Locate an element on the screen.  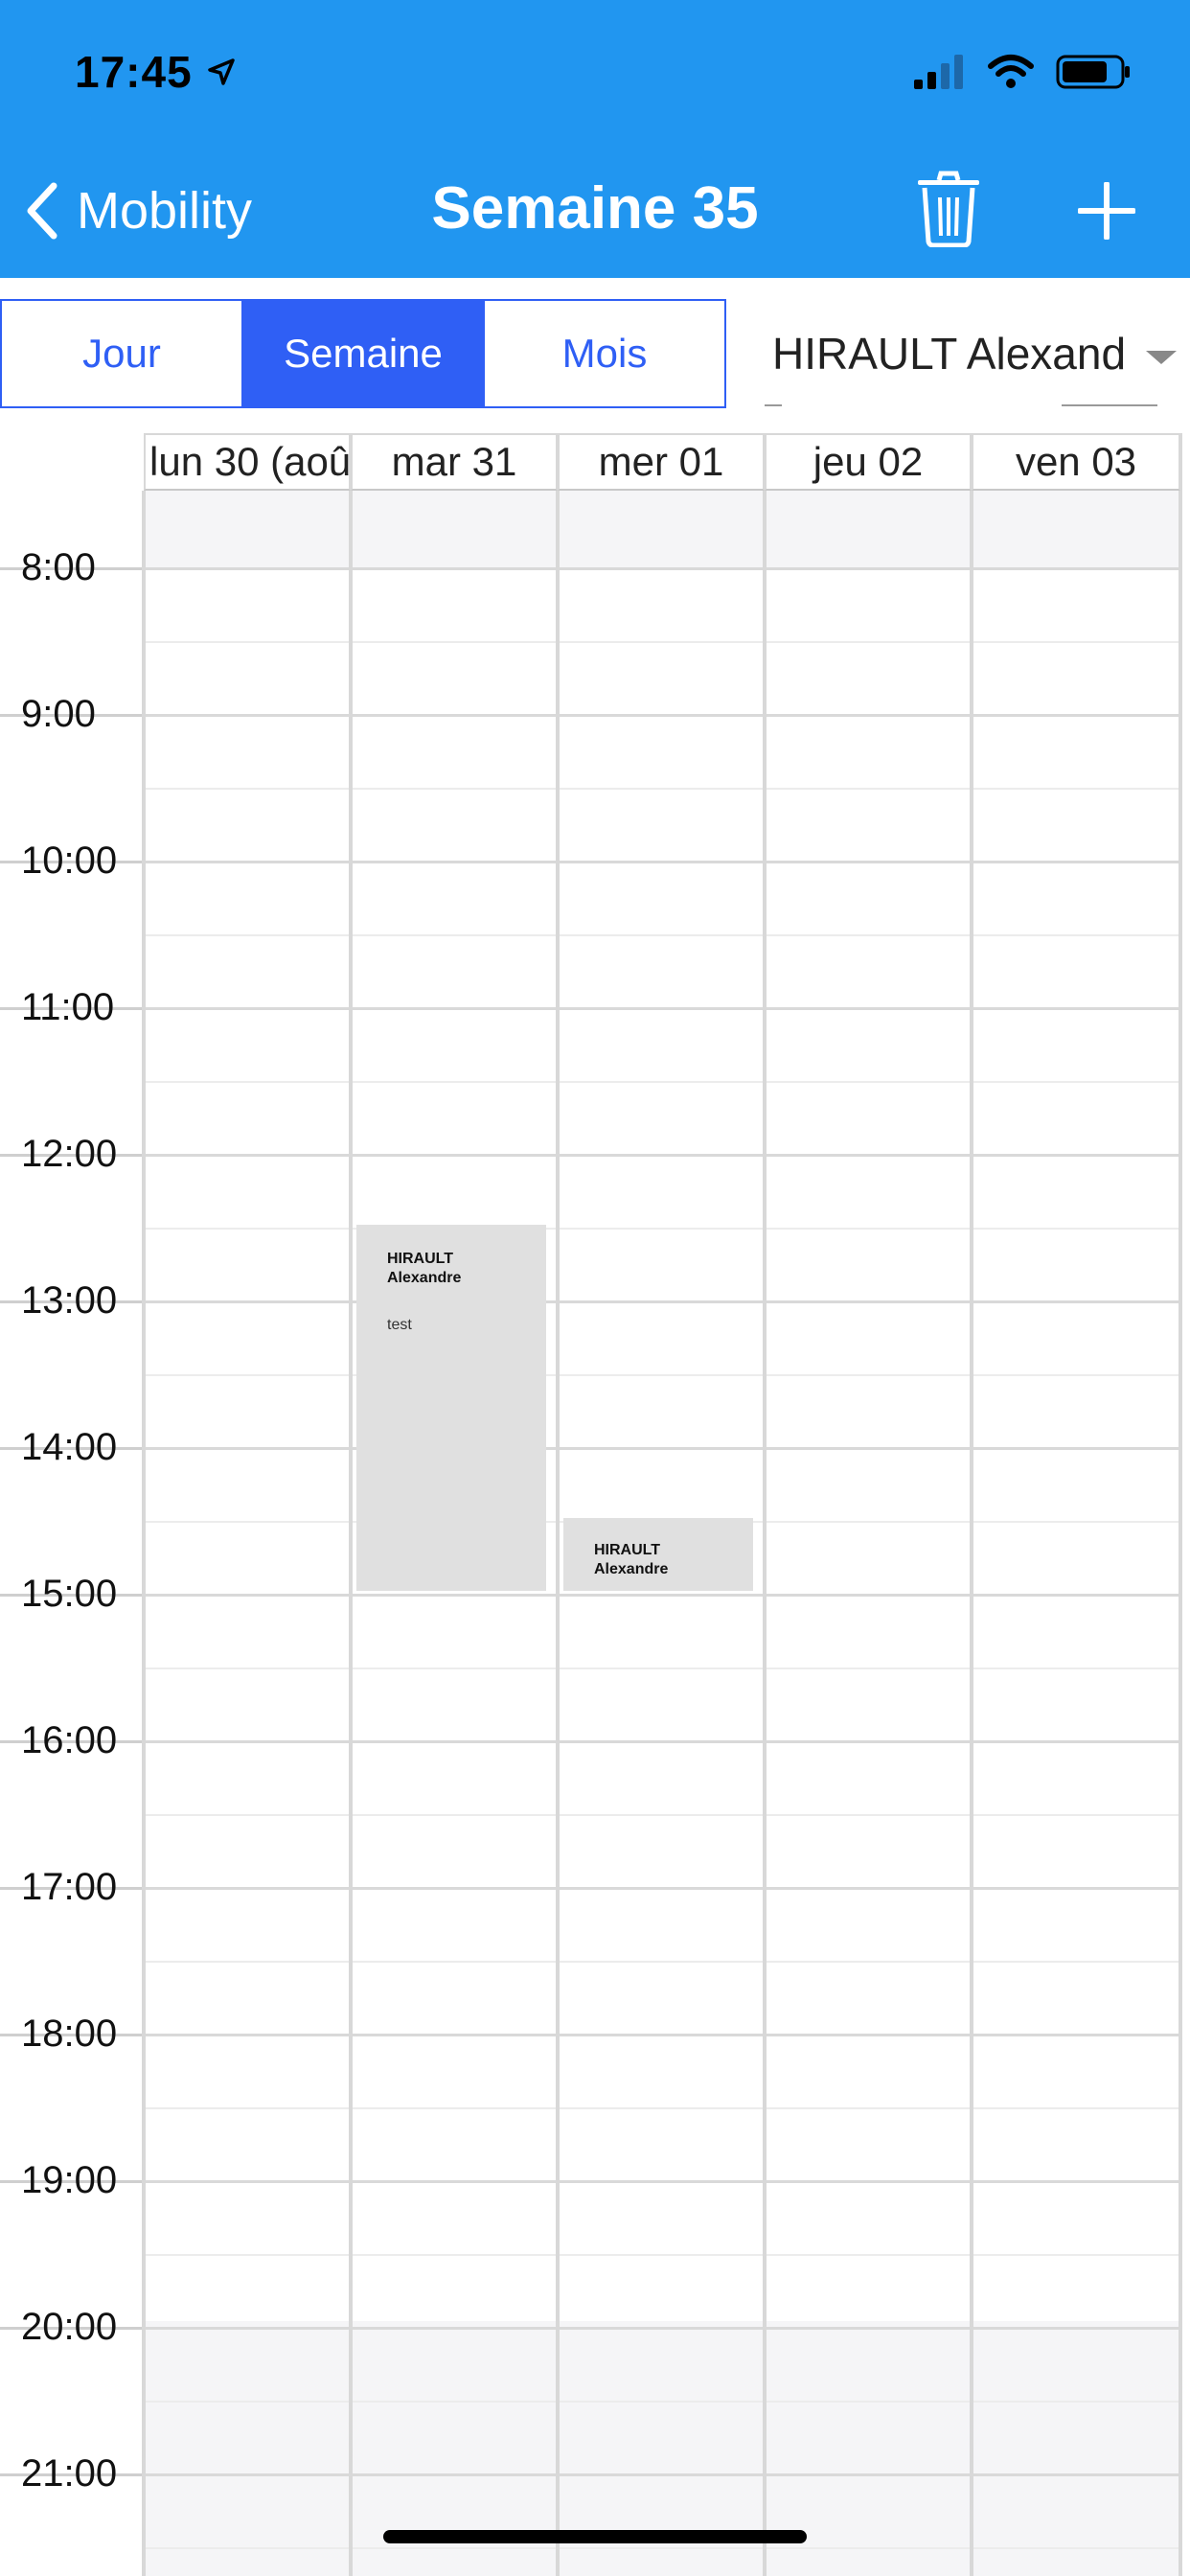
hour-label: 8:00 is located at coordinates (59, 567).